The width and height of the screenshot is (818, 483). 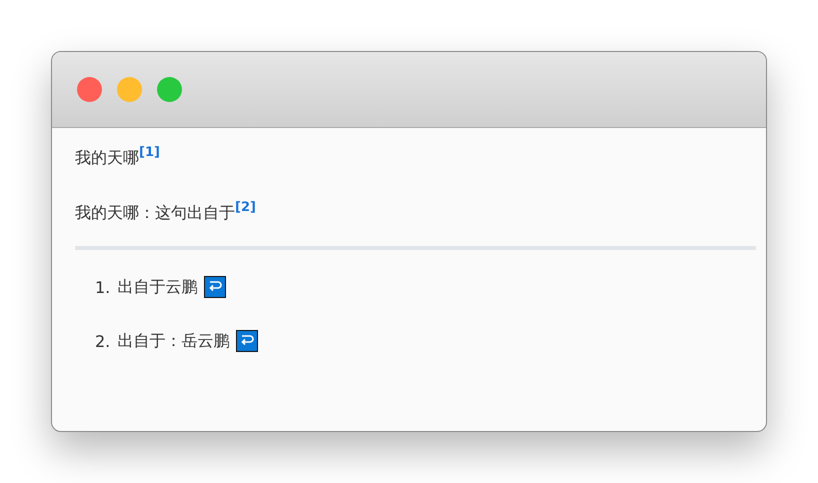 I want to click on paragraph: 我的天哪：这句出自于$^{[2]}$, so click(x=166, y=211).